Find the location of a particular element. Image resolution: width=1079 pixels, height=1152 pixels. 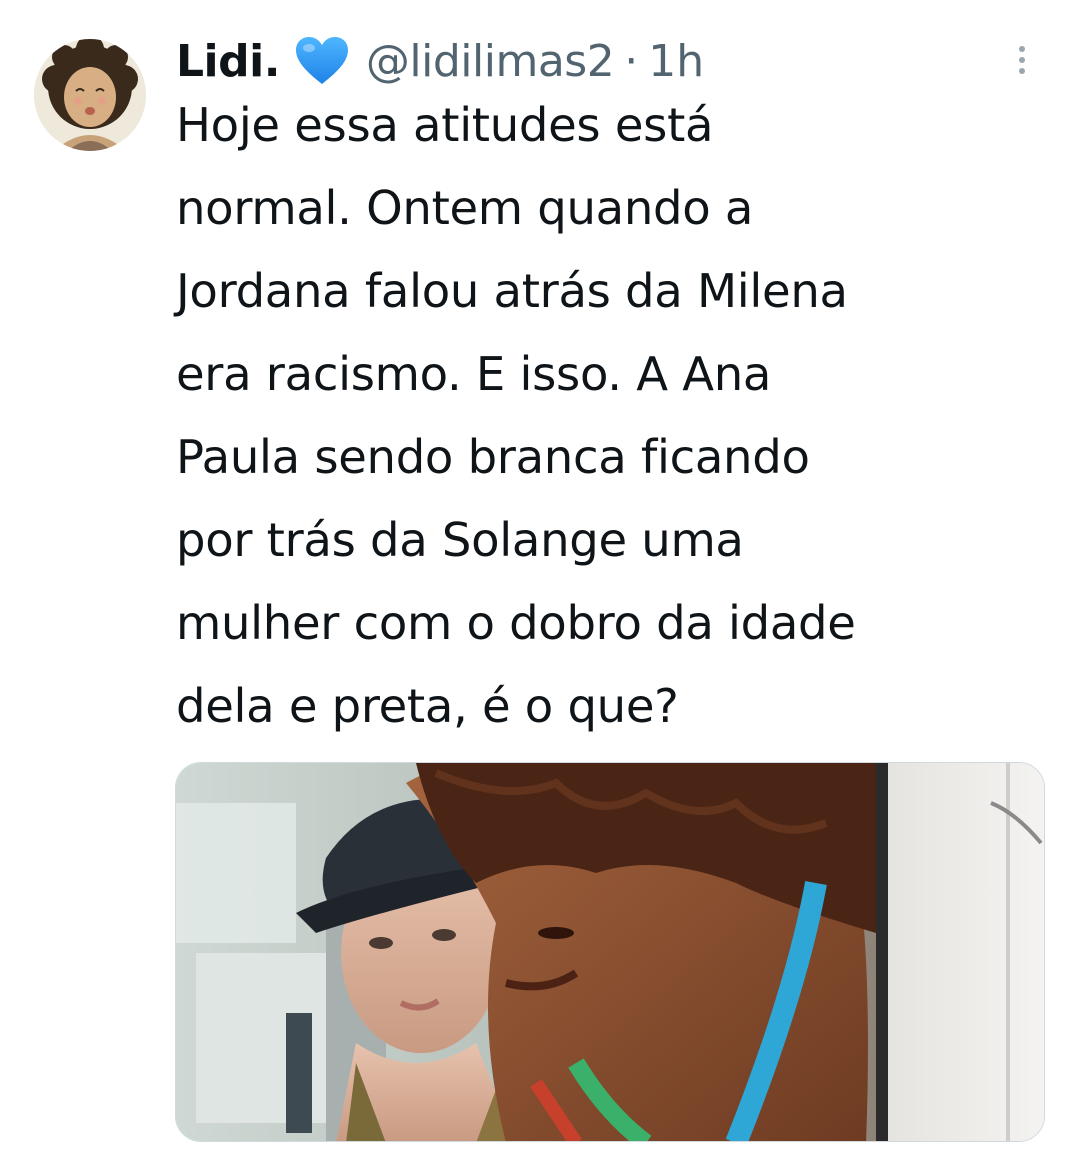

timestamp: 1h is located at coordinates (676, 61).